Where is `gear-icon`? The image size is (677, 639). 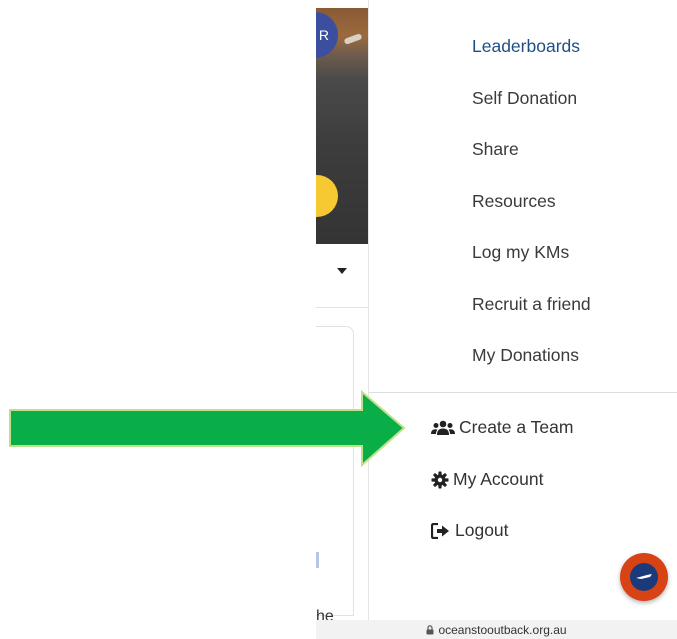 gear-icon is located at coordinates (440, 479).